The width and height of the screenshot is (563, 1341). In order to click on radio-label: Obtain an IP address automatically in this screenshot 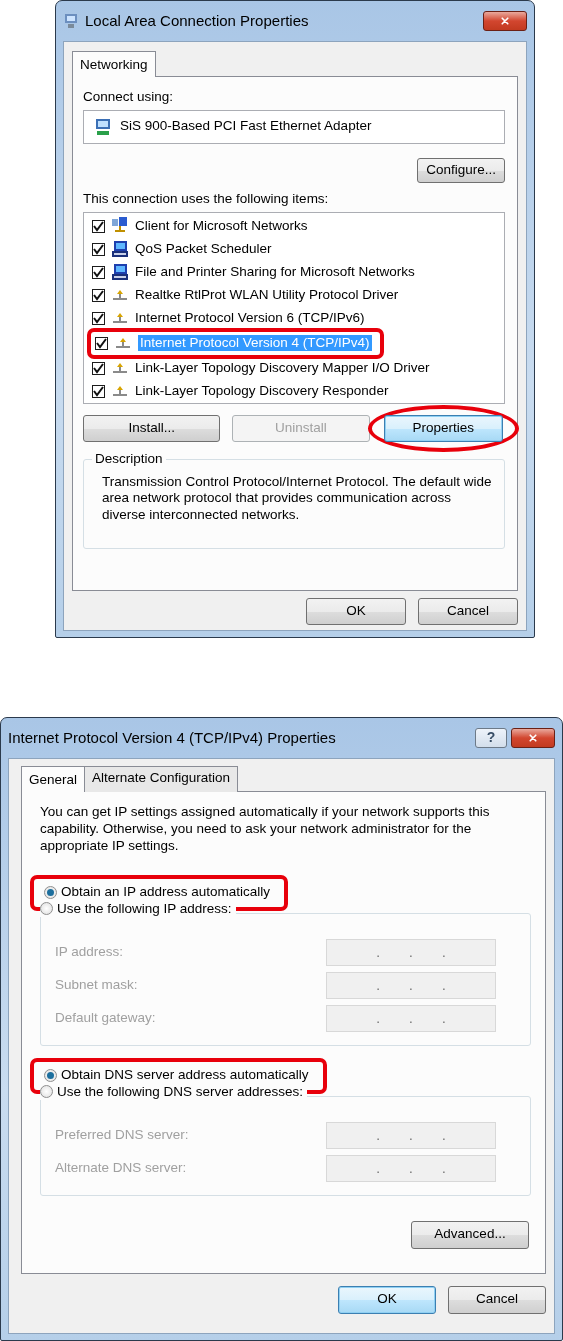, I will do `click(166, 892)`.